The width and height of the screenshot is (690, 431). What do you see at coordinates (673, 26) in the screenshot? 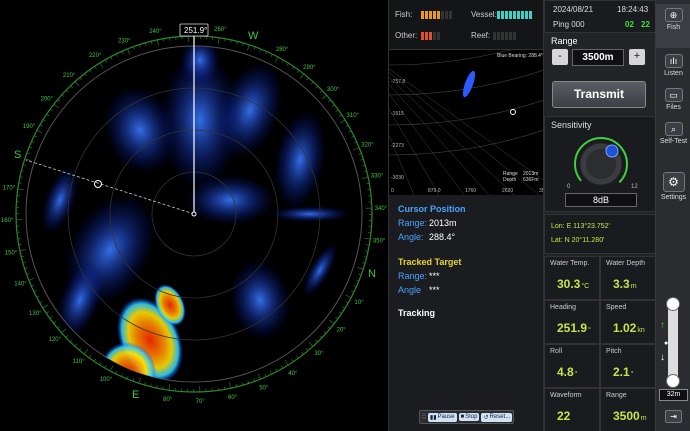
I see `sidebar-item-fish: ⊕ Fish` at bounding box center [673, 26].